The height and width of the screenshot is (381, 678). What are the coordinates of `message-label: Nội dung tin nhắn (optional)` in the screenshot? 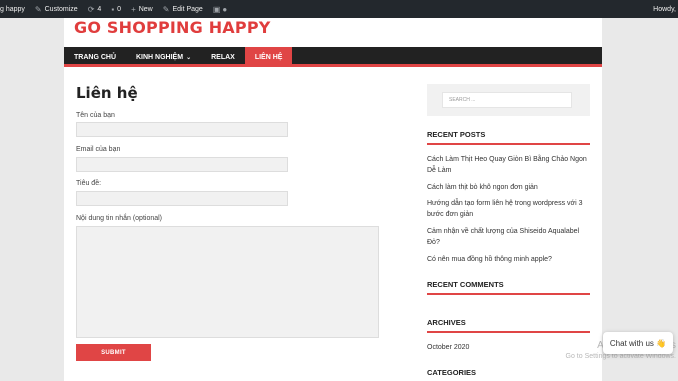 It's located at (119, 218).